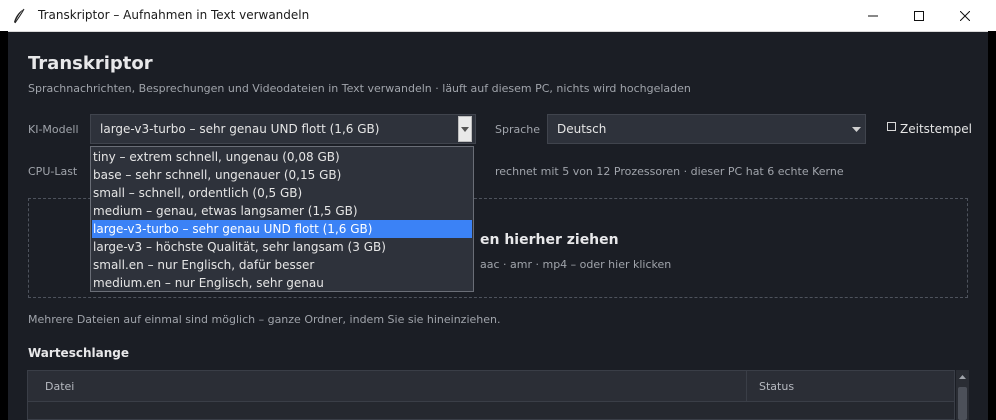  I want to click on model-option: small.en – nur Englisch, dafür besser, so click(282, 265).